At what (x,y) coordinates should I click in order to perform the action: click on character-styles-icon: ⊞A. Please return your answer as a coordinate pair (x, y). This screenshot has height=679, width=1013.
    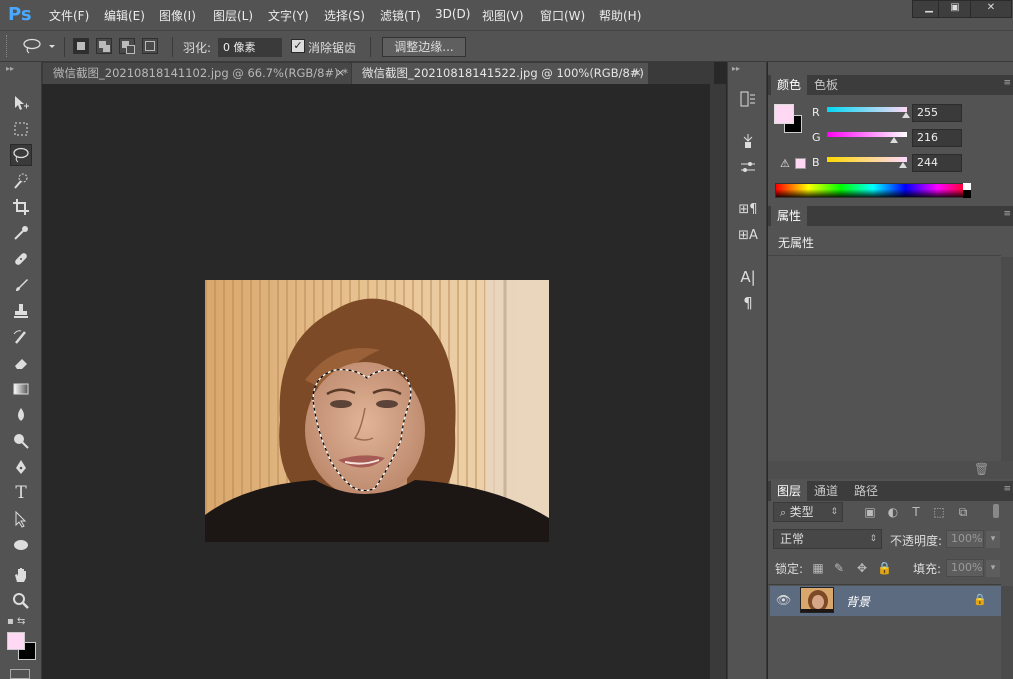
    Looking at the image, I should click on (748, 235).